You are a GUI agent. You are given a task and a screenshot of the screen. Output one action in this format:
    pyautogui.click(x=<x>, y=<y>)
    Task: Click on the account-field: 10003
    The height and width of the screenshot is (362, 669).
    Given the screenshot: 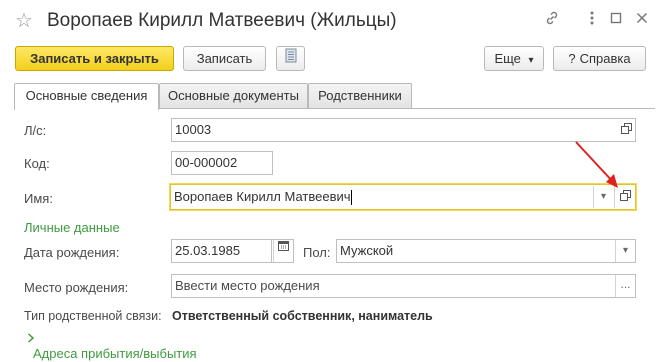 What is the action you would take?
    pyautogui.click(x=403, y=130)
    